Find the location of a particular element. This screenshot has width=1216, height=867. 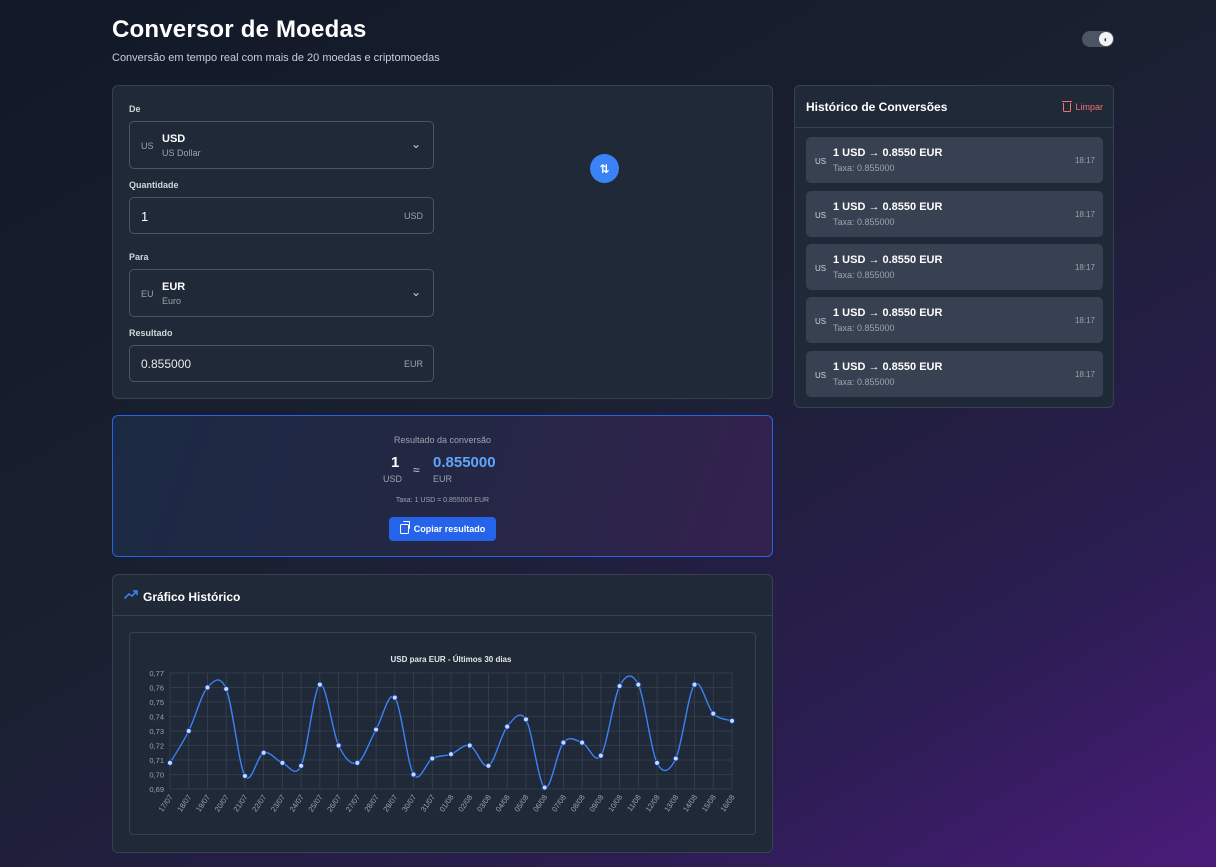

y-tick-label: 0,69 is located at coordinates (156, 789).